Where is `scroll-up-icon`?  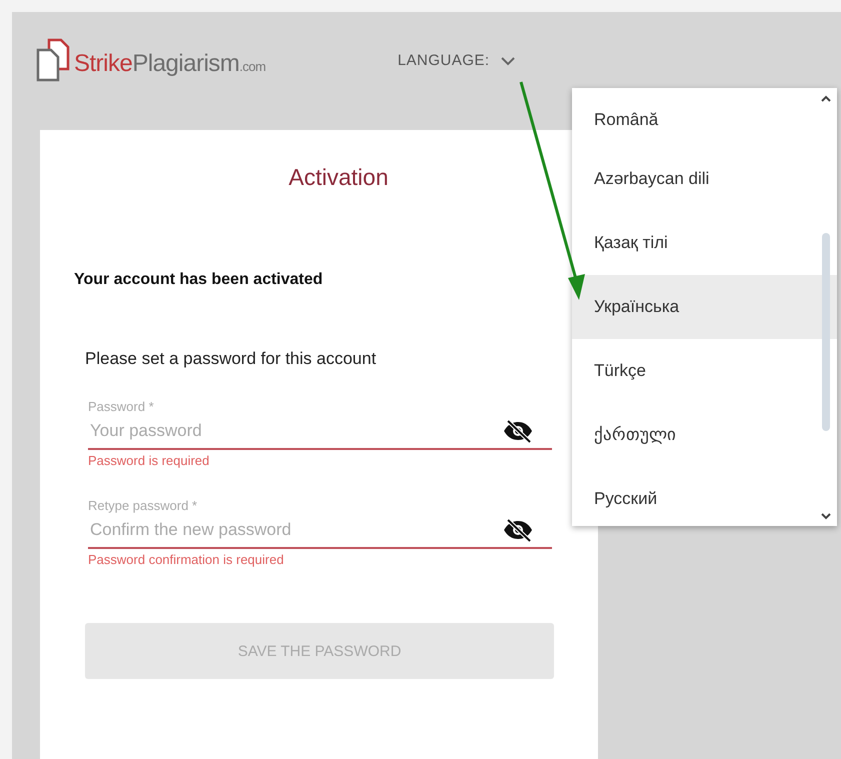
scroll-up-icon is located at coordinates (826, 98).